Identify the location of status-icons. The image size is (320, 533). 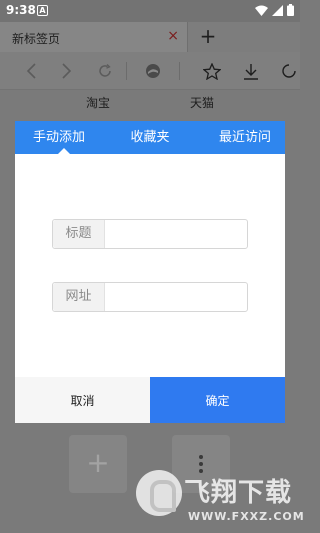
(274, 10).